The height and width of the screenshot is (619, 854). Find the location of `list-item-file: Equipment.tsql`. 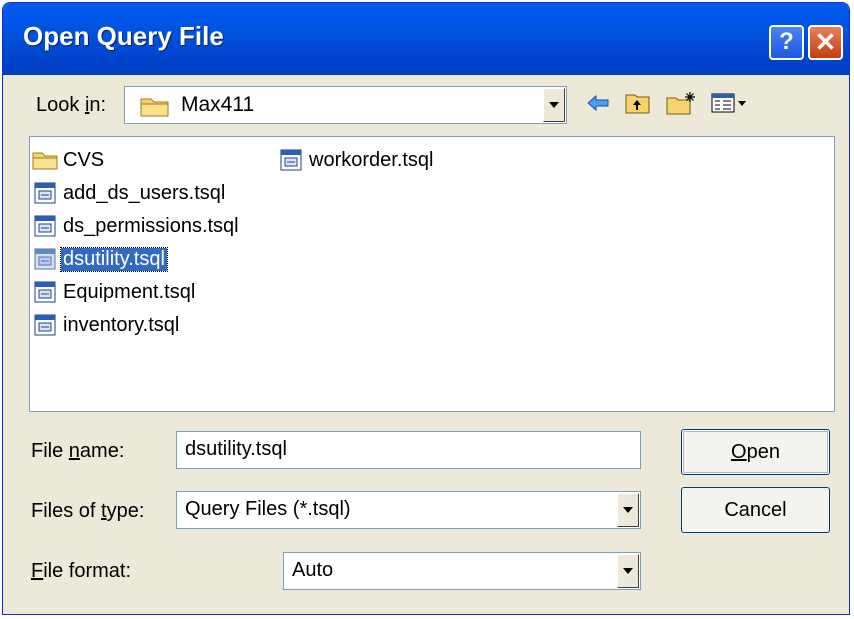

list-item-file: Equipment.tsql is located at coordinates (114, 292).